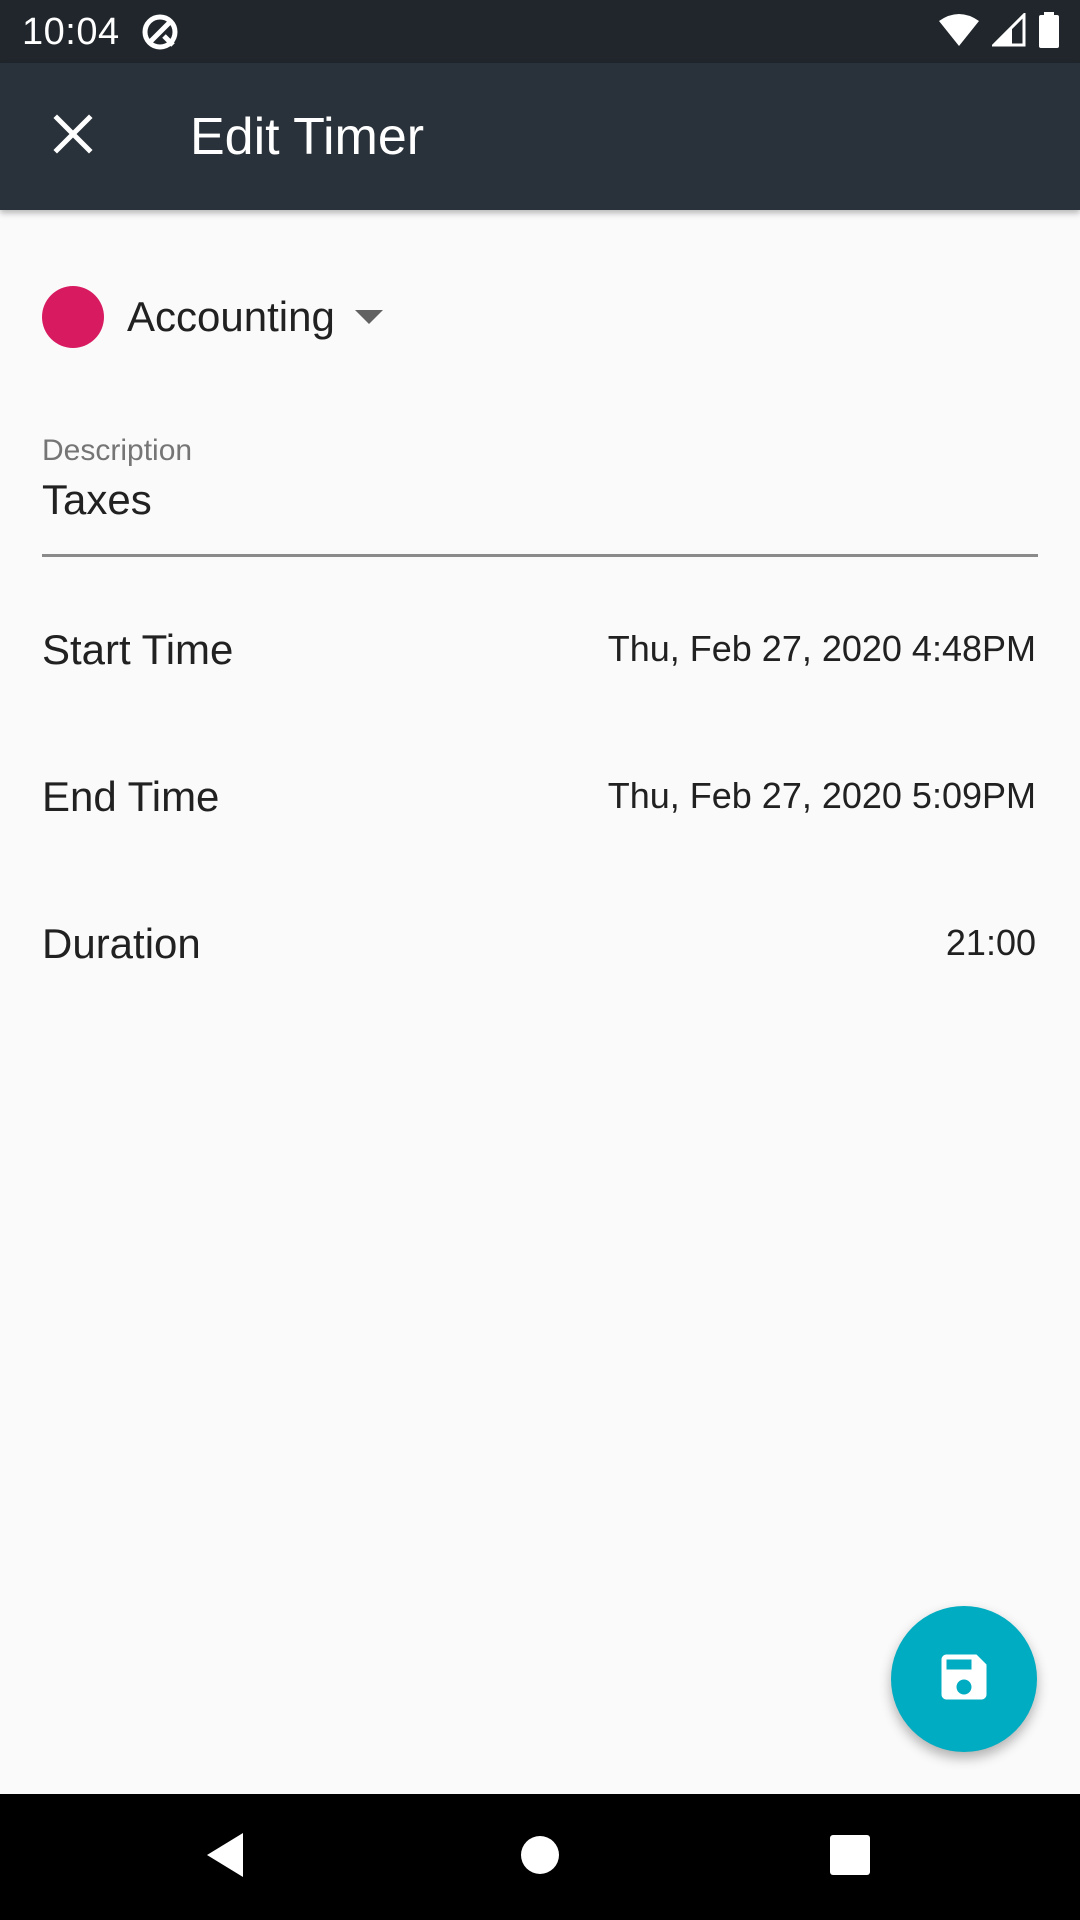 This screenshot has width=1080, height=1920. Describe the element at coordinates (231, 316) in the screenshot. I see `category-label: Accounting` at that location.